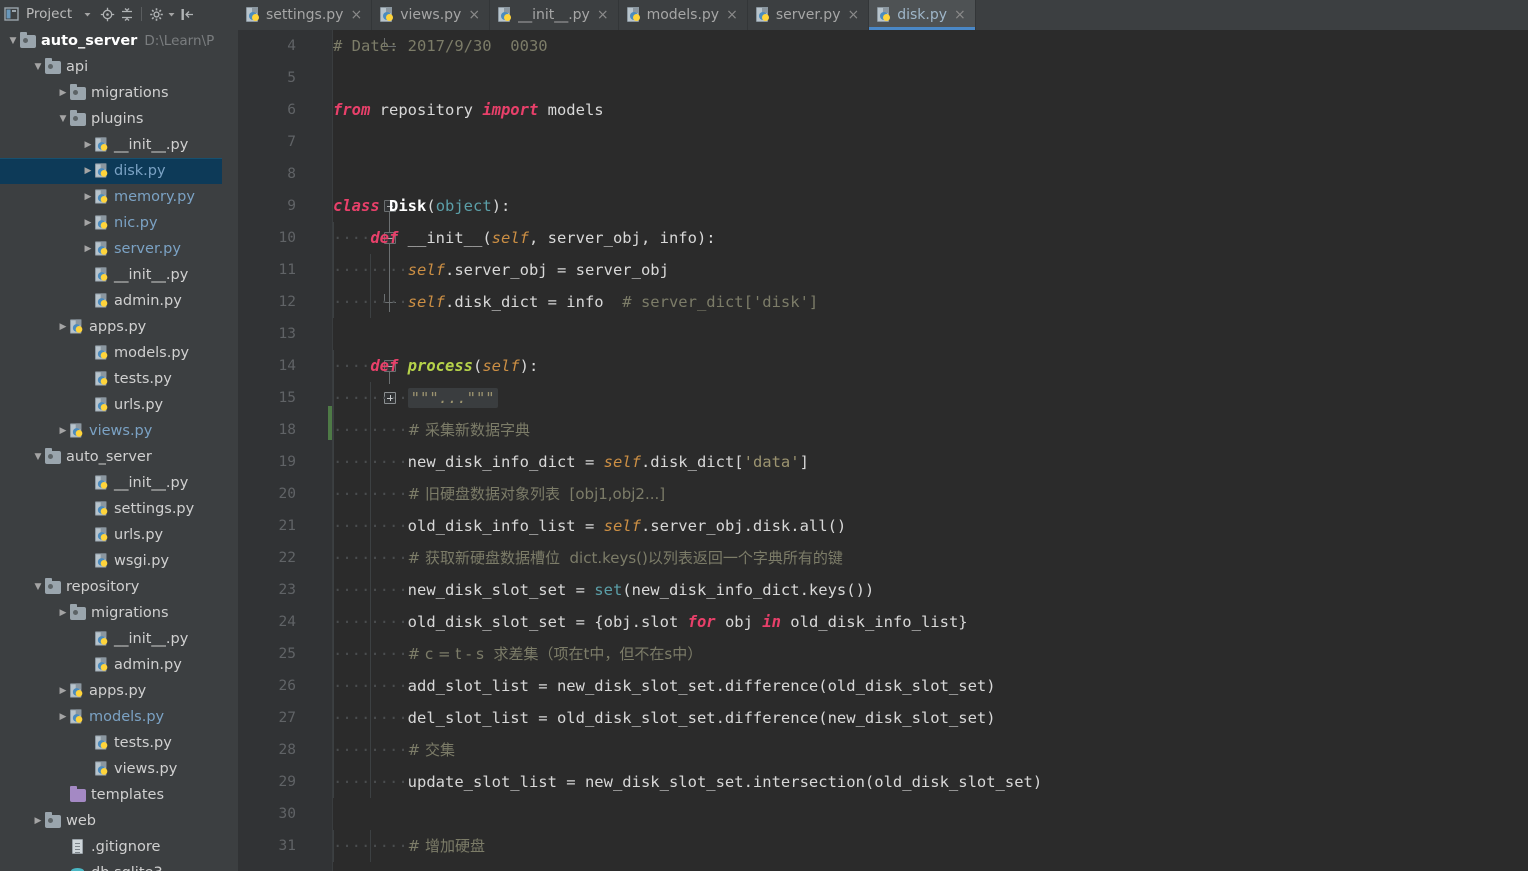 Image resolution: width=1528 pixels, height=871 pixels. What do you see at coordinates (111, 41) in the screenshot?
I see `tree-item-auto-server: ▼ auto_server D:\Learn\P` at bounding box center [111, 41].